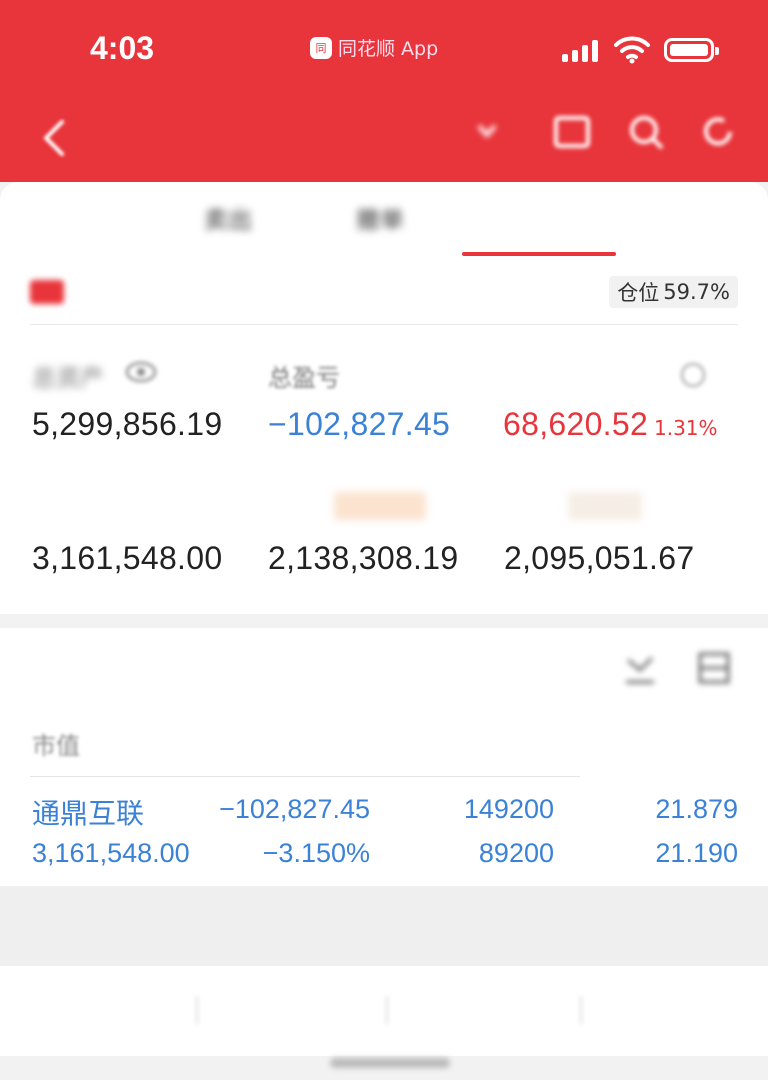 The image size is (768, 1080). What do you see at coordinates (384, 926) in the screenshot?
I see `history-bar` at bounding box center [384, 926].